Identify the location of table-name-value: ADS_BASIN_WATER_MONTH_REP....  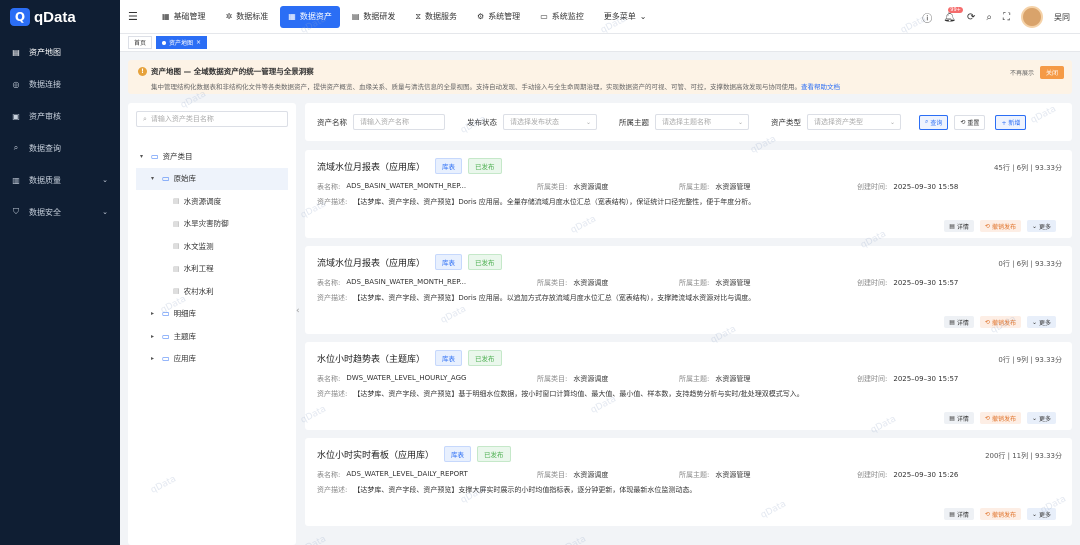
(406, 185).